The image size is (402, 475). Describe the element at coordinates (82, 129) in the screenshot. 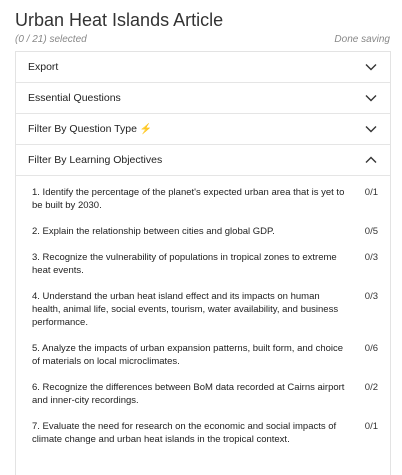

I see `section-label: Filter By Question Type` at that location.